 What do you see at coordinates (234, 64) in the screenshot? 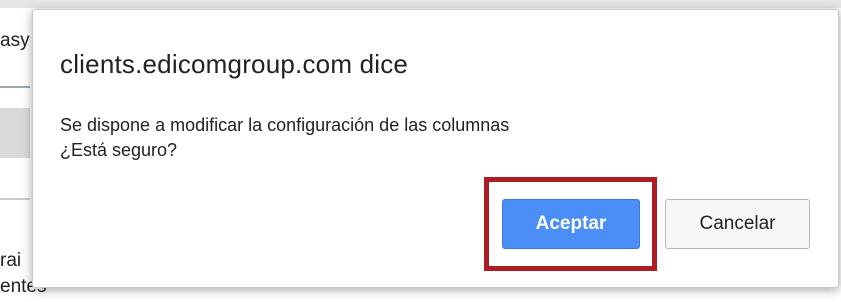
I see `dialog-title: clients.edicomgroup.com dice` at bounding box center [234, 64].